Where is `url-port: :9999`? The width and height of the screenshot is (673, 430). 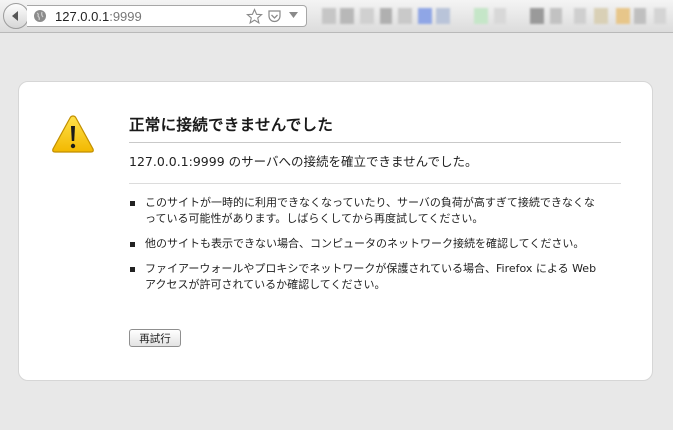 url-port: :9999 is located at coordinates (125, 16).